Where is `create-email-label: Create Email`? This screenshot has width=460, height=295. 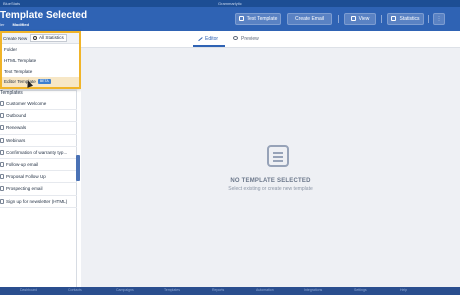
create-email-label: Create Email is located at coordinates (309, 19).